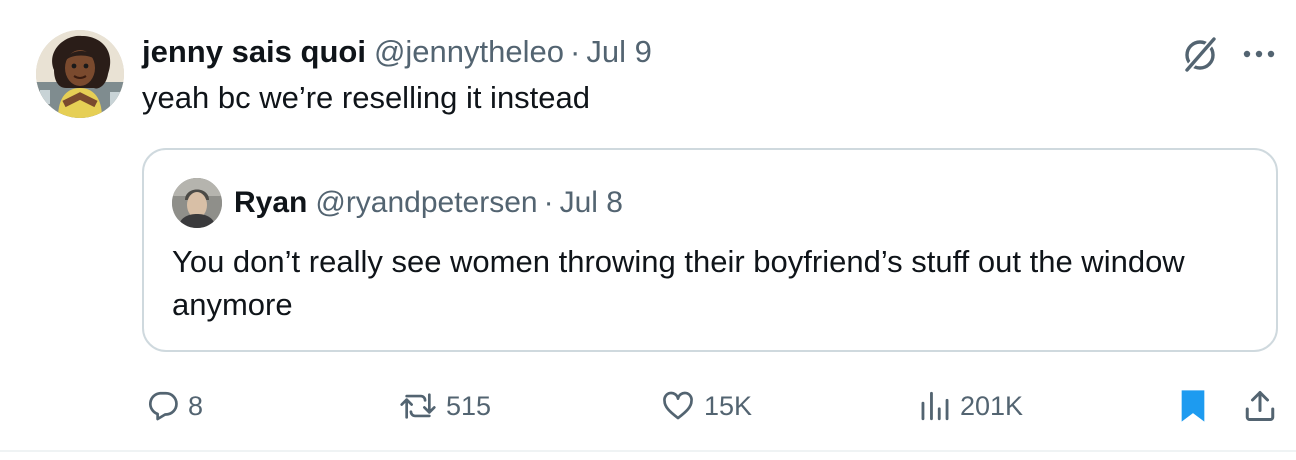 The image size is (1296, 460). I want to click on views-button: 201K, so click(970, 406).